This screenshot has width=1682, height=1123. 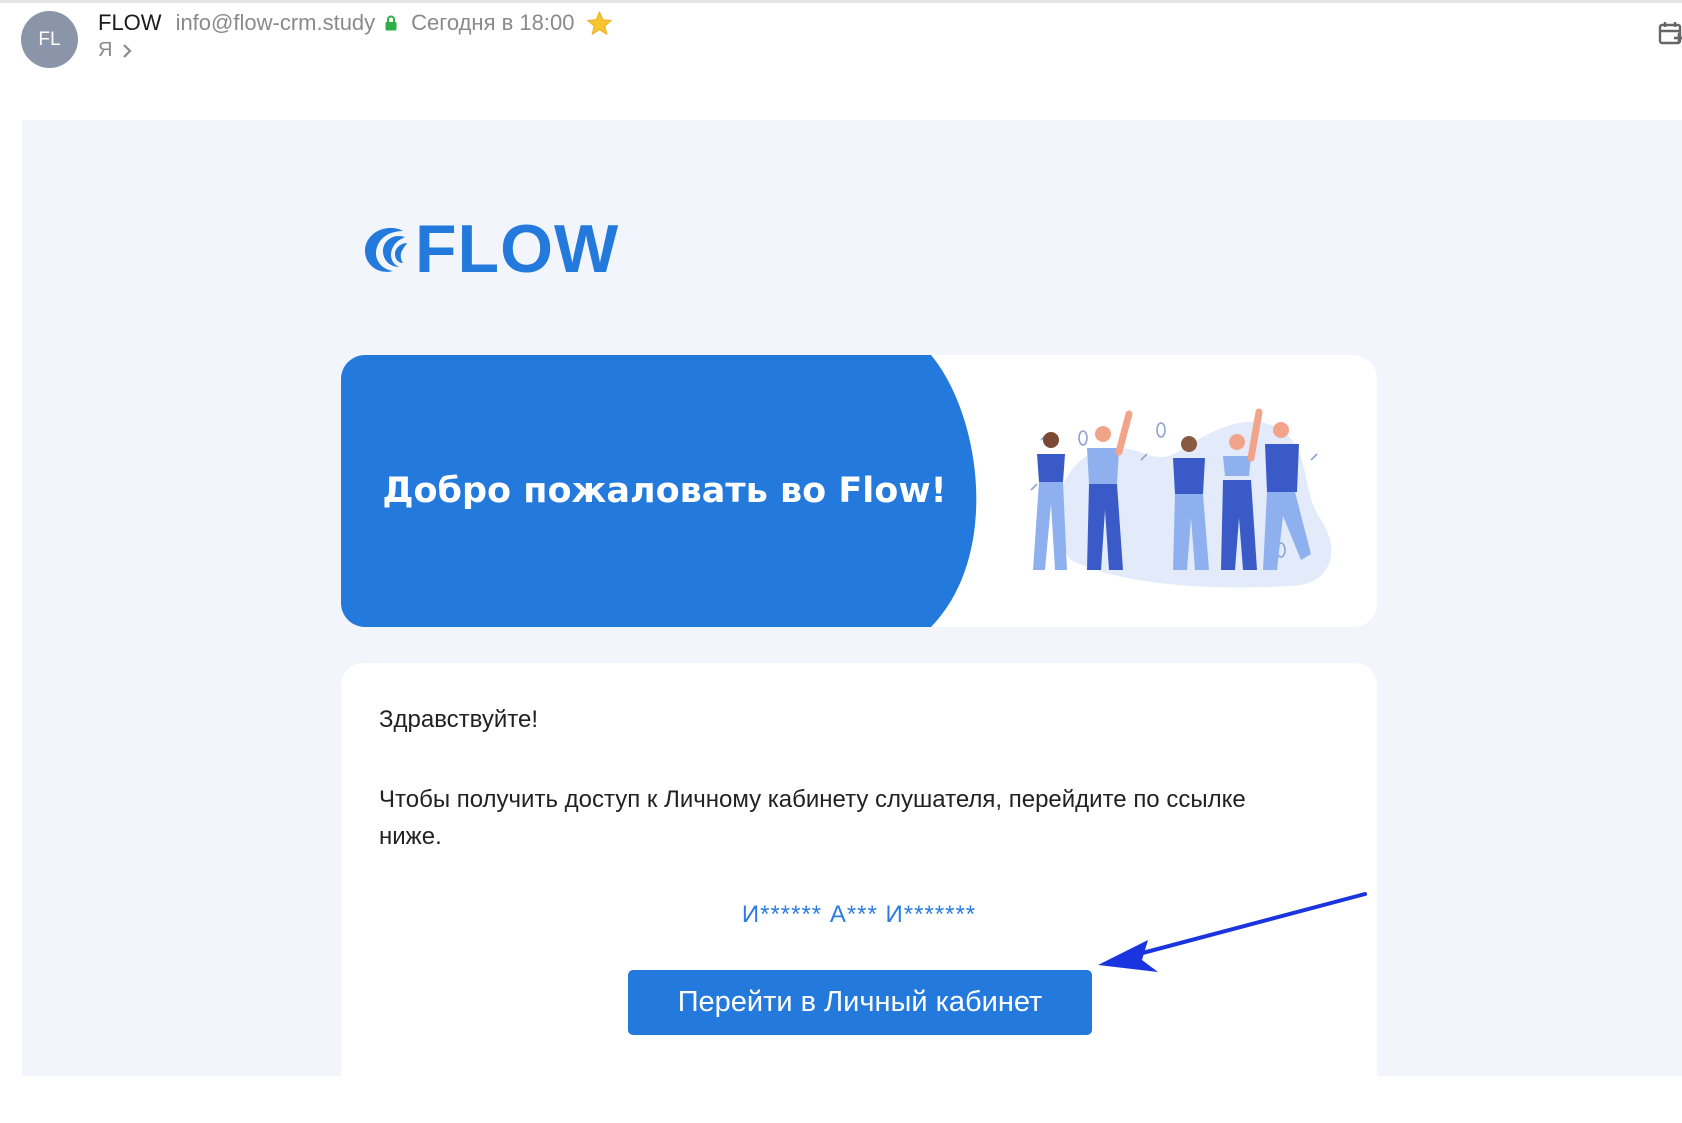 I want to click on sent-time: Сегодня в 18:00, so click(x=493, y=22).